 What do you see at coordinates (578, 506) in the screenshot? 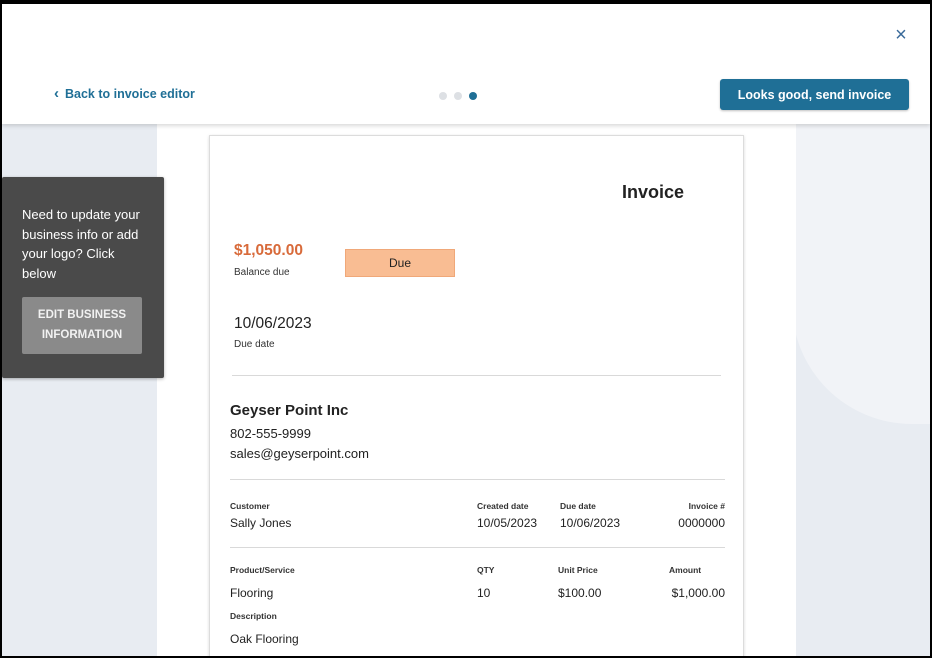
I see `meta-due-date-label: Due date` at bounding box center [578, 506].